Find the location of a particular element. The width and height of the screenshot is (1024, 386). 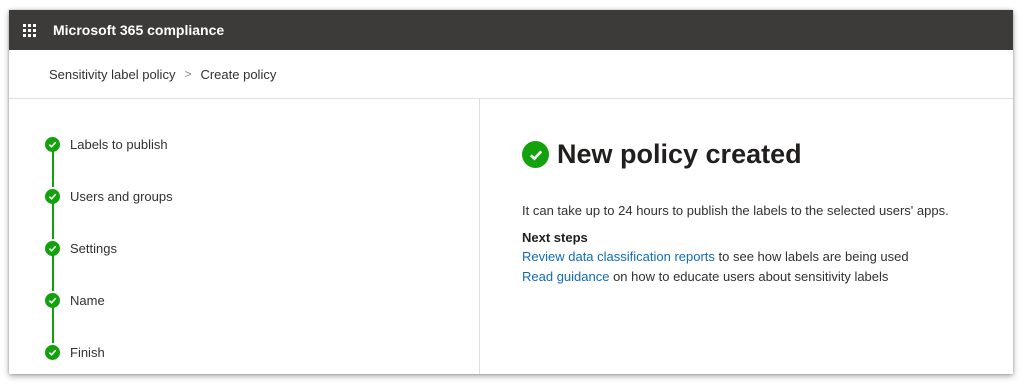

next-steps-title: Next steps is located at coordinates (555, 237).